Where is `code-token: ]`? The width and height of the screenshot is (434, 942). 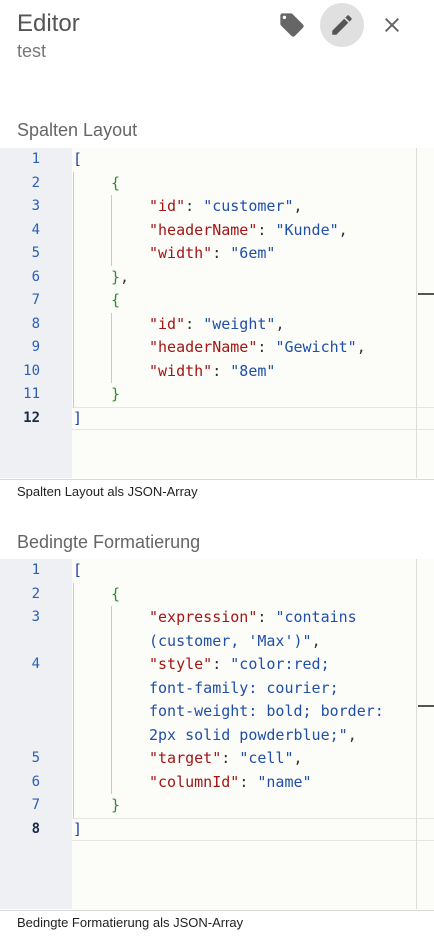 code-token: ] is located at coordinates (78, 828).